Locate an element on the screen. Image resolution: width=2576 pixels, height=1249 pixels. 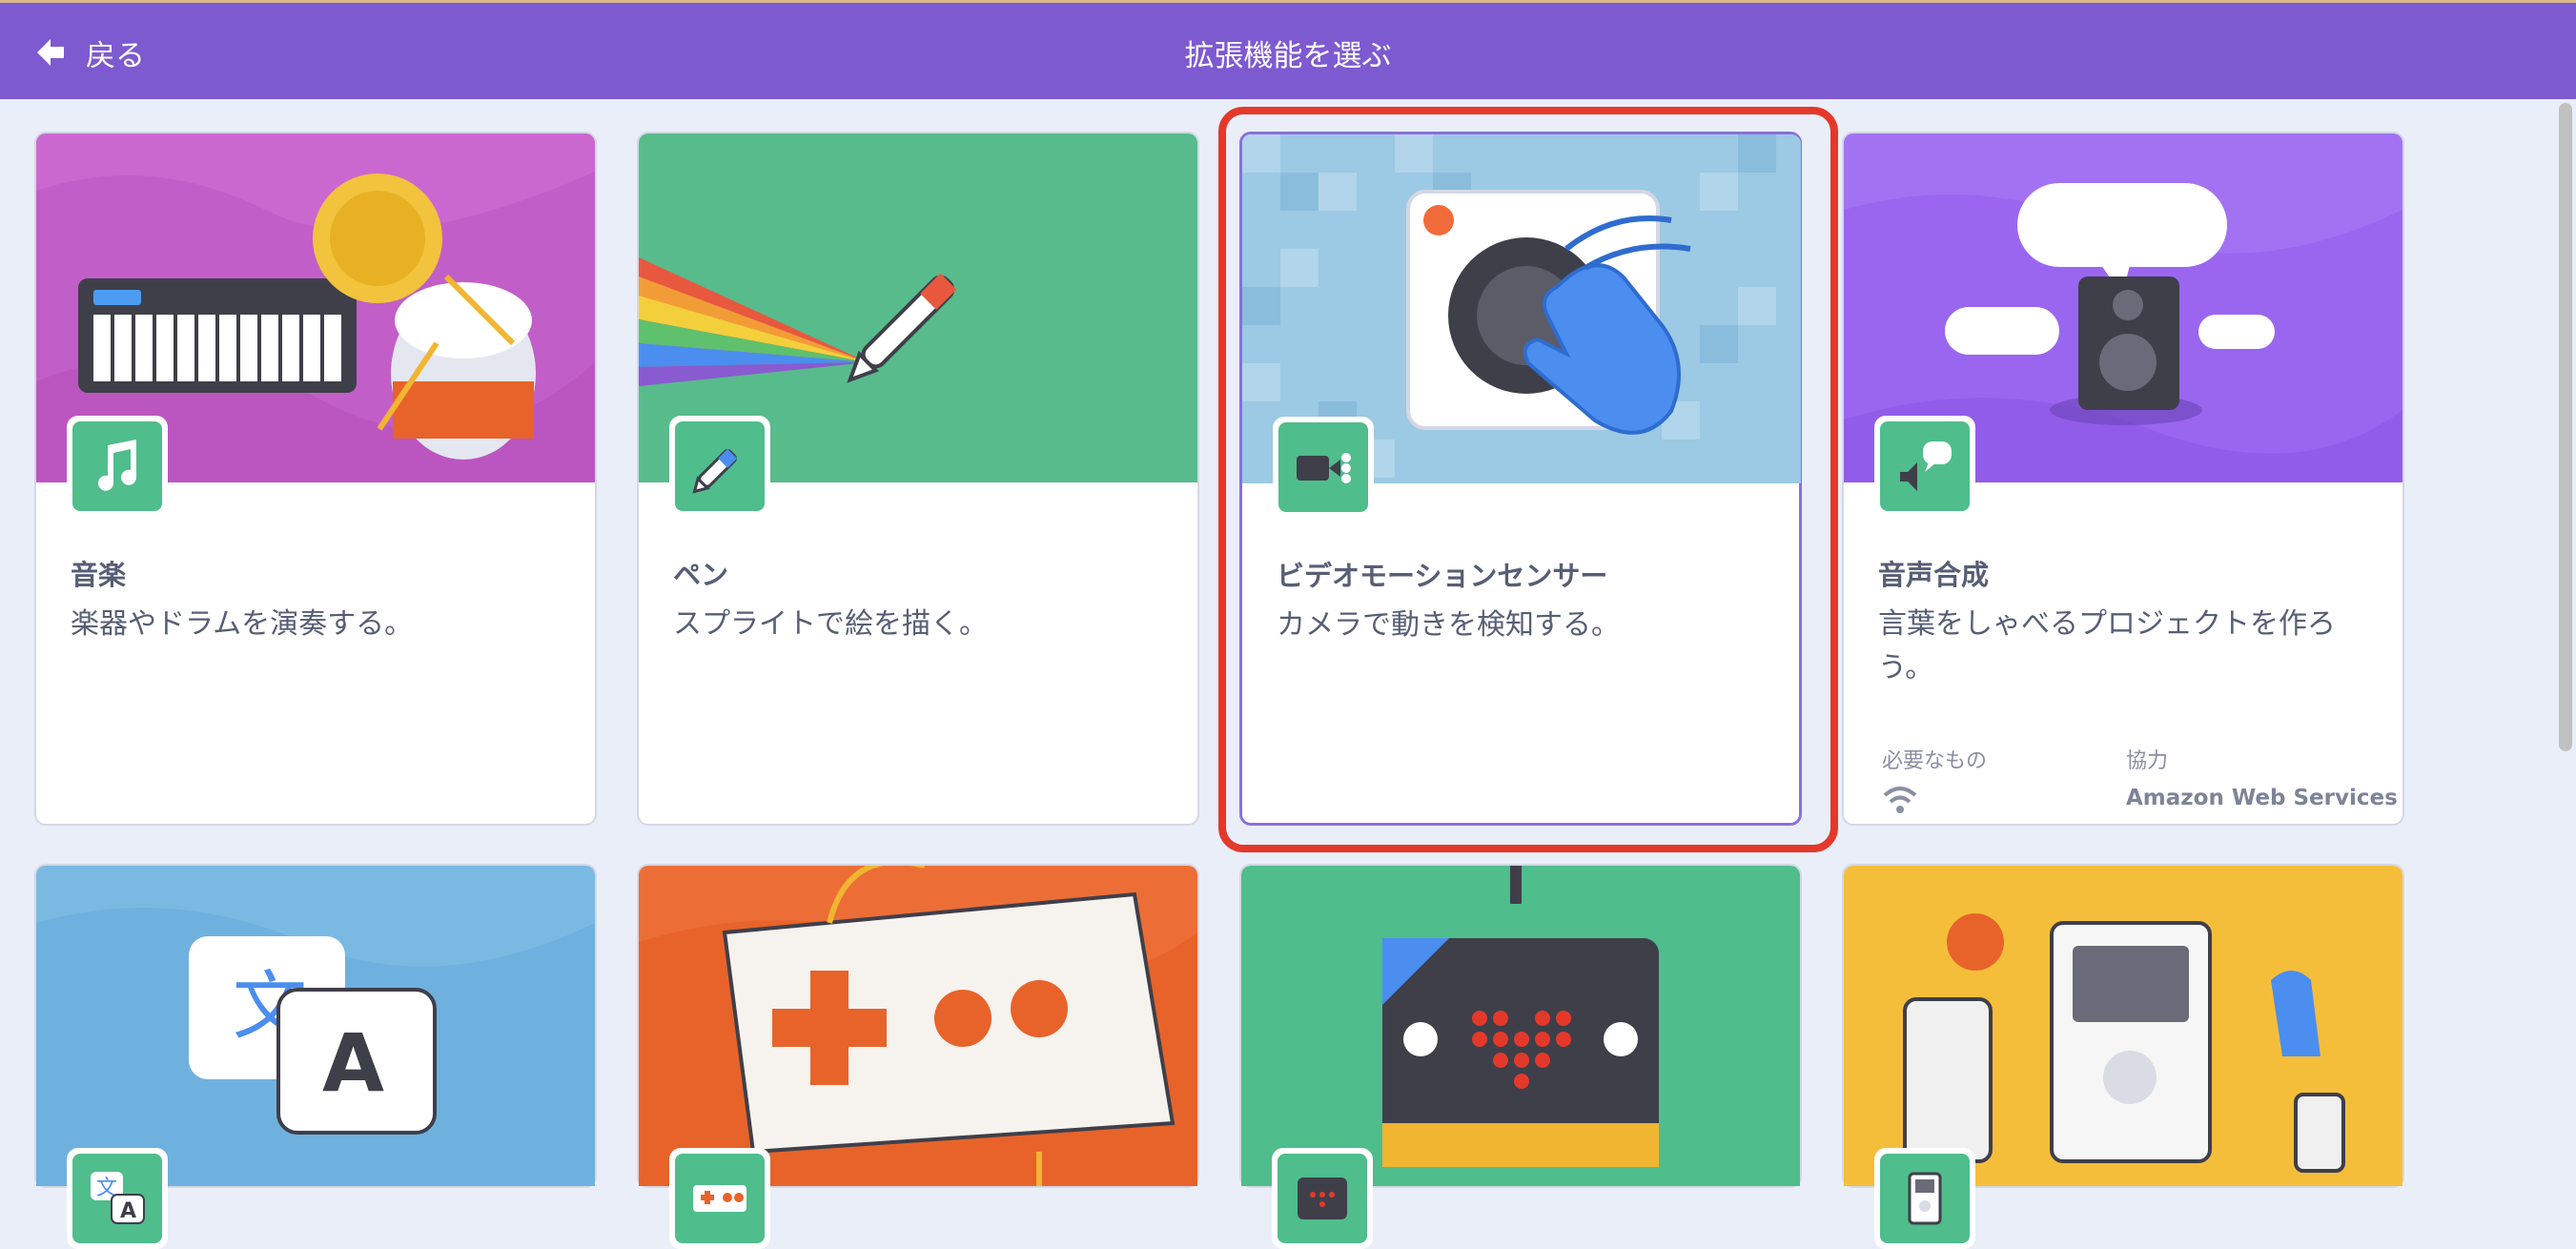
ev3-icon is located at coordinates (1925, 1198).